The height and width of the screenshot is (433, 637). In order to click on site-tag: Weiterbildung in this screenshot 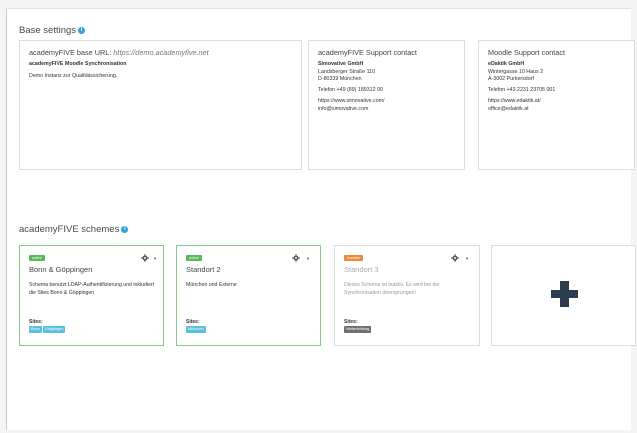, I will do `click(358, 329)`.